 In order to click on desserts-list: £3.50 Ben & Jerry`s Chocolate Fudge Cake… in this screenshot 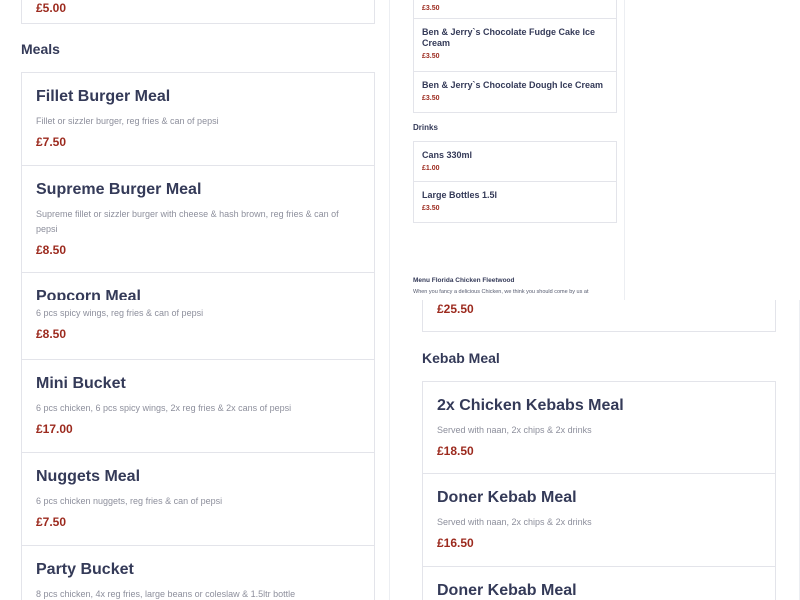, I will do `click(515, 56)`.